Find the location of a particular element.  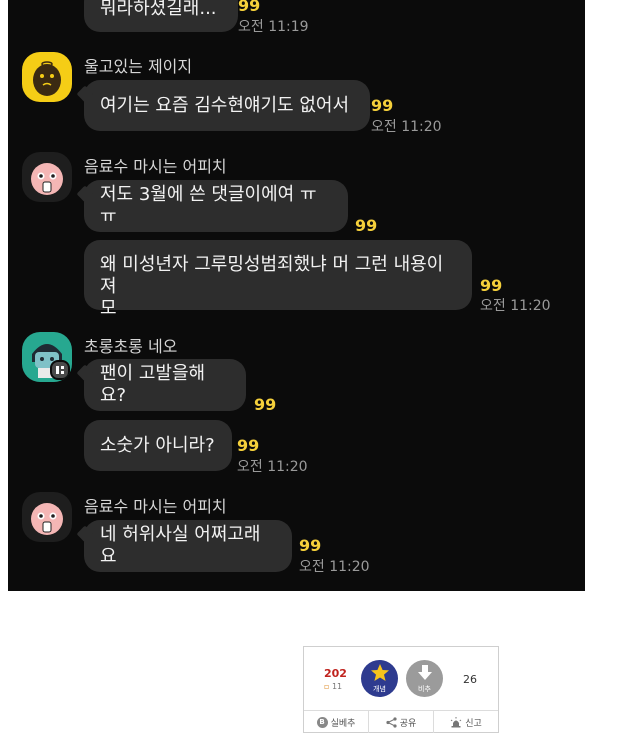

upvote-count: 202 is located at coordinates (335, 673).